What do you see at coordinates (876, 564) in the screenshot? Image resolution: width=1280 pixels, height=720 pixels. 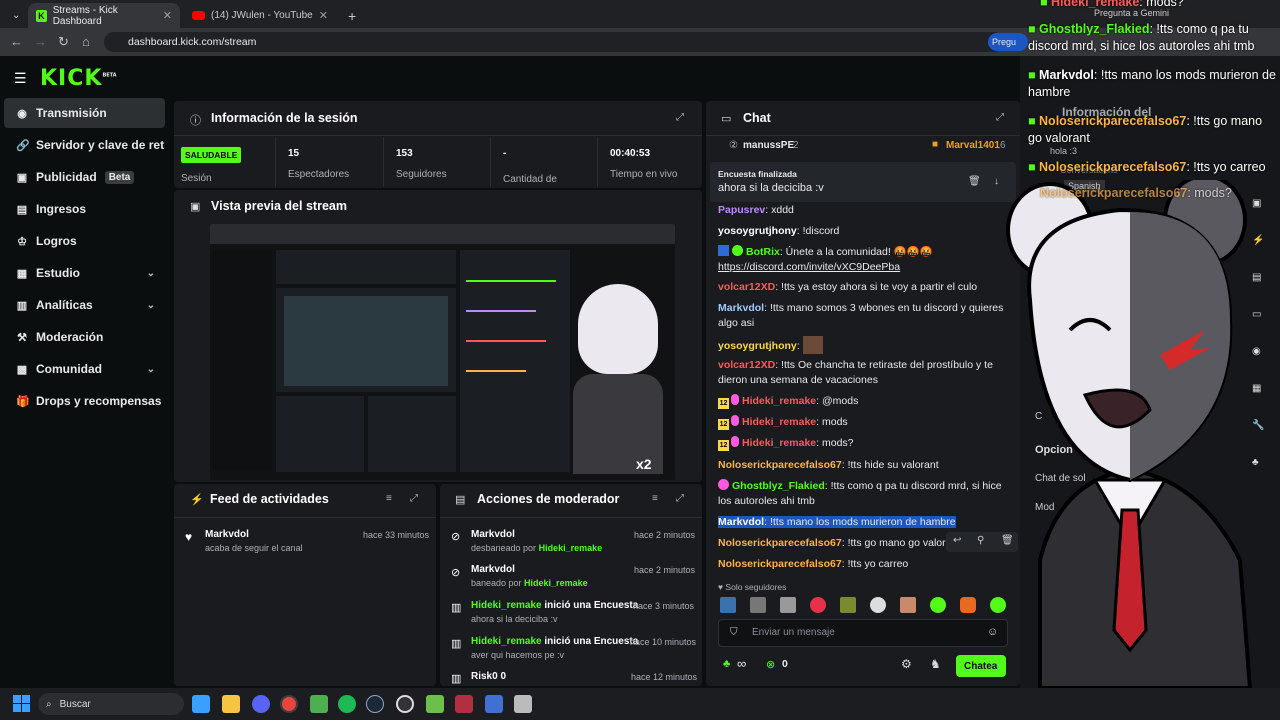 I see `chat-text: !tts yo carreo` at bounding box center [876, 564].